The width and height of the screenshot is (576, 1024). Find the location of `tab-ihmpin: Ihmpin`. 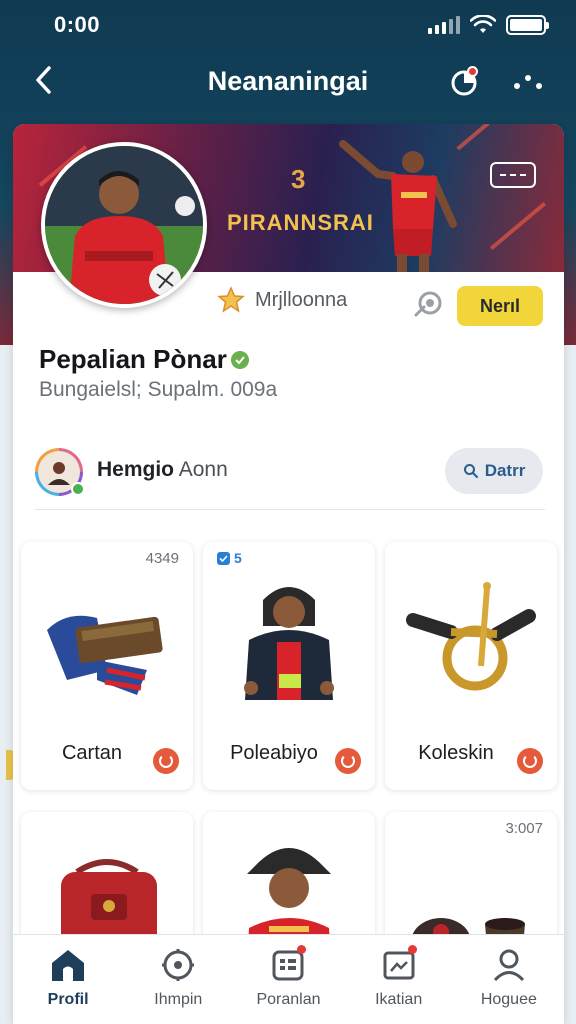

tab-ihmpin: Ihmpin is located at coordinates (178, 977).